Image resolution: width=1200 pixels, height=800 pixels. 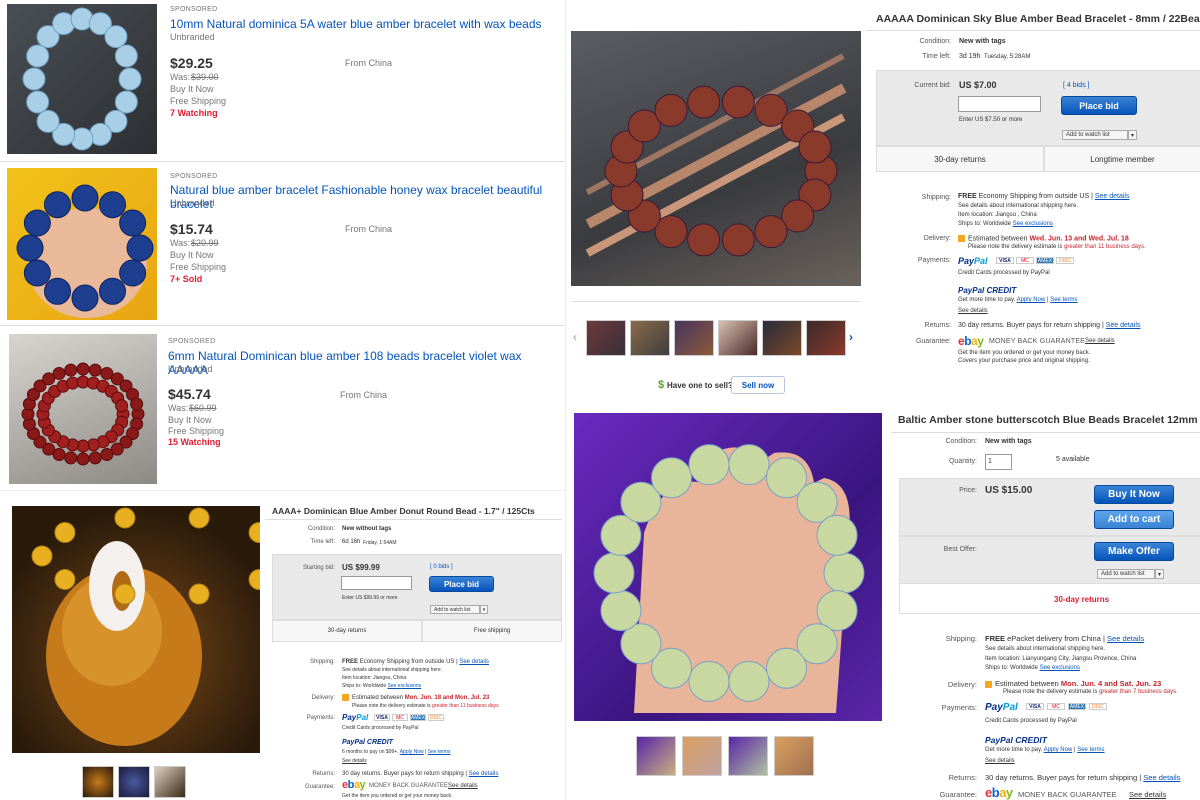 I want to click on was-price: $20.99, so click(x=205, y=243).